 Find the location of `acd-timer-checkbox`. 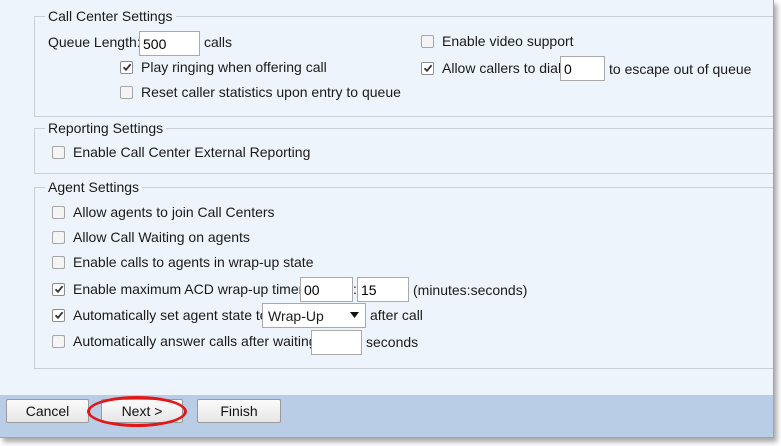

acd-timer-checkbox is located at coordinates (58, 289).